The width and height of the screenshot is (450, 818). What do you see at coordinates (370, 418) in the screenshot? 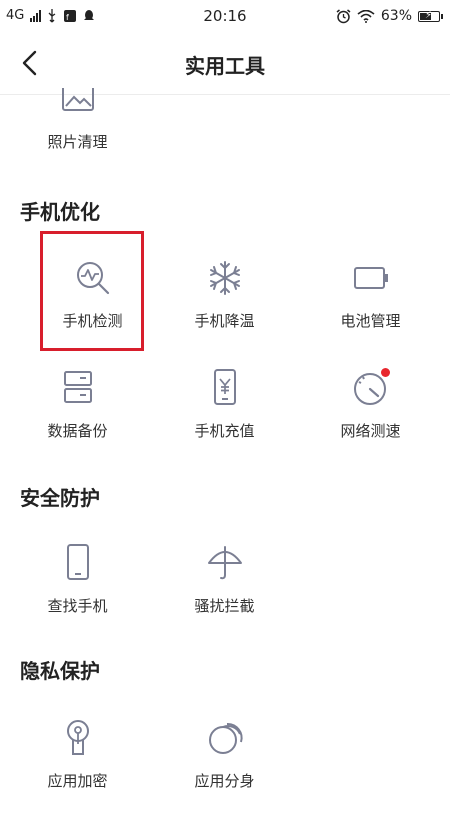
I see `tool-network-speed: 网络测速` at bounding box center [370, 418].